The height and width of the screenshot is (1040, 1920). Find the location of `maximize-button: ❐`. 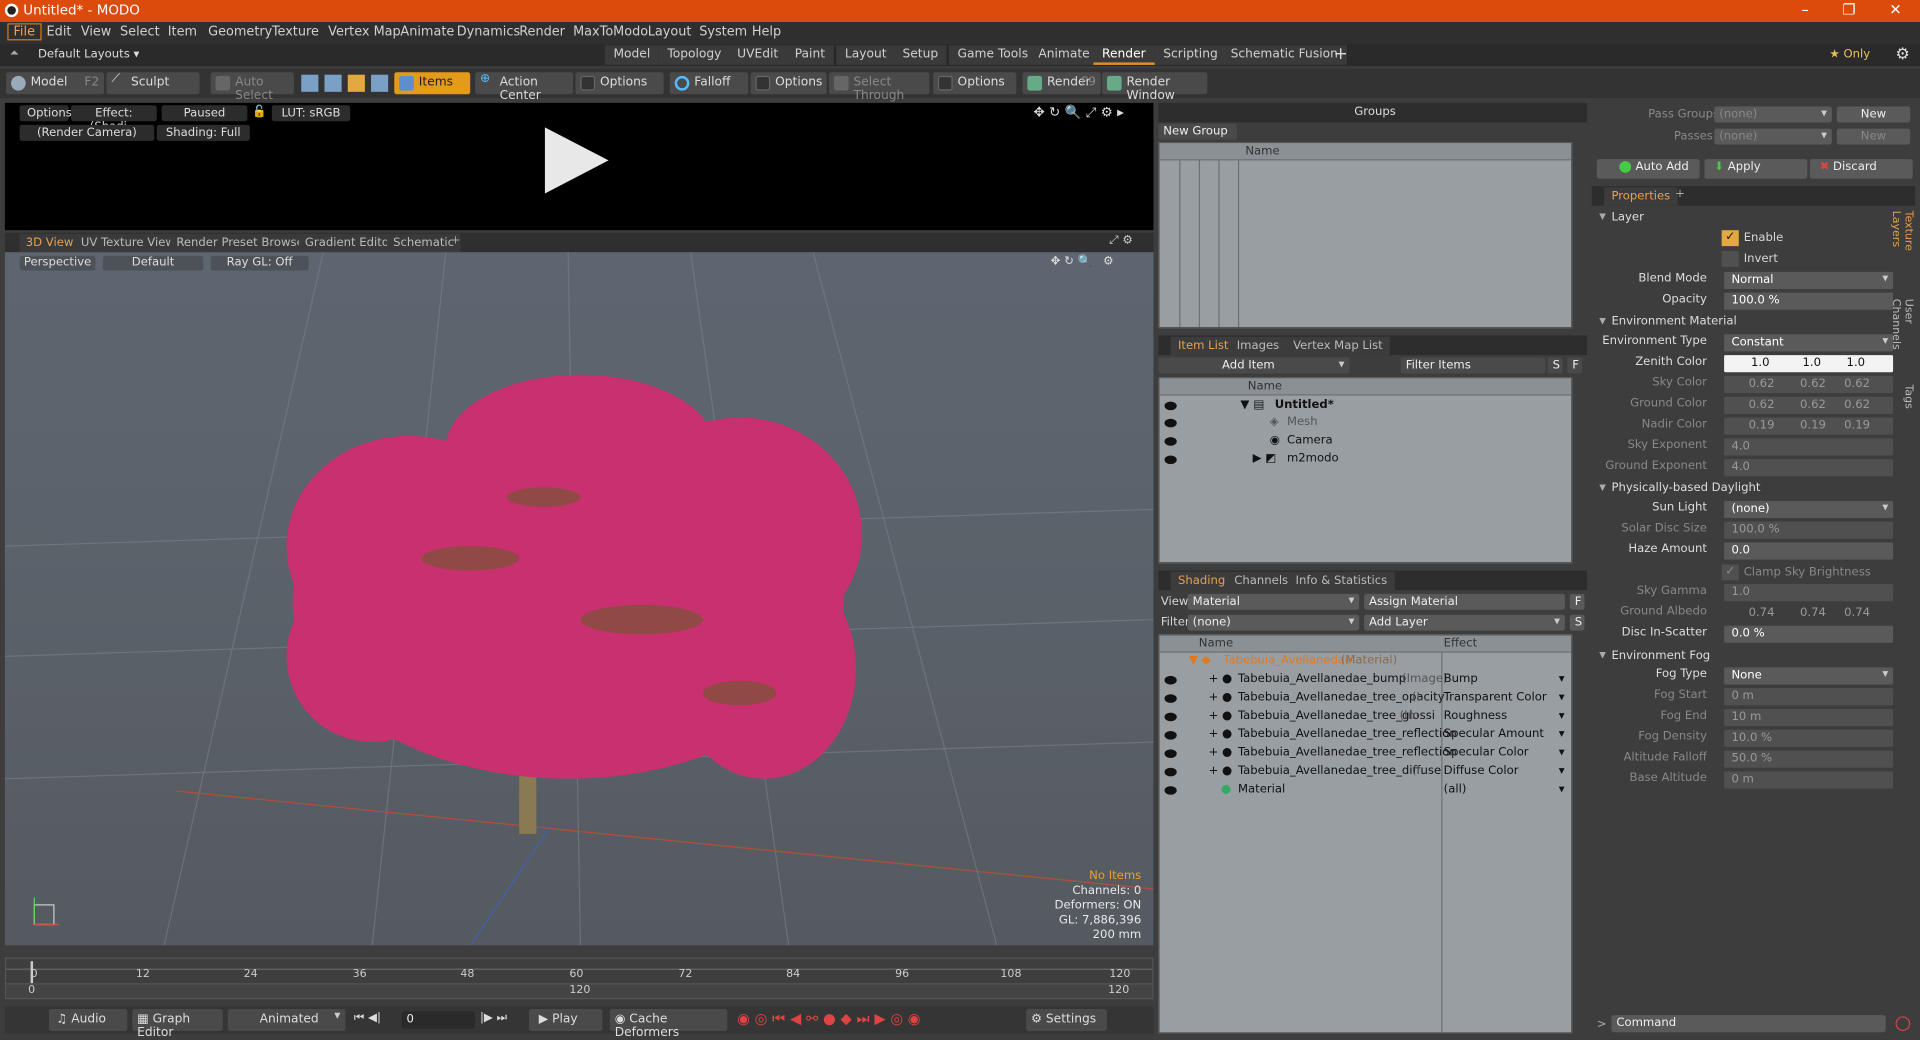

maximize-button: ❐ is located at coordinates (1849, 11).